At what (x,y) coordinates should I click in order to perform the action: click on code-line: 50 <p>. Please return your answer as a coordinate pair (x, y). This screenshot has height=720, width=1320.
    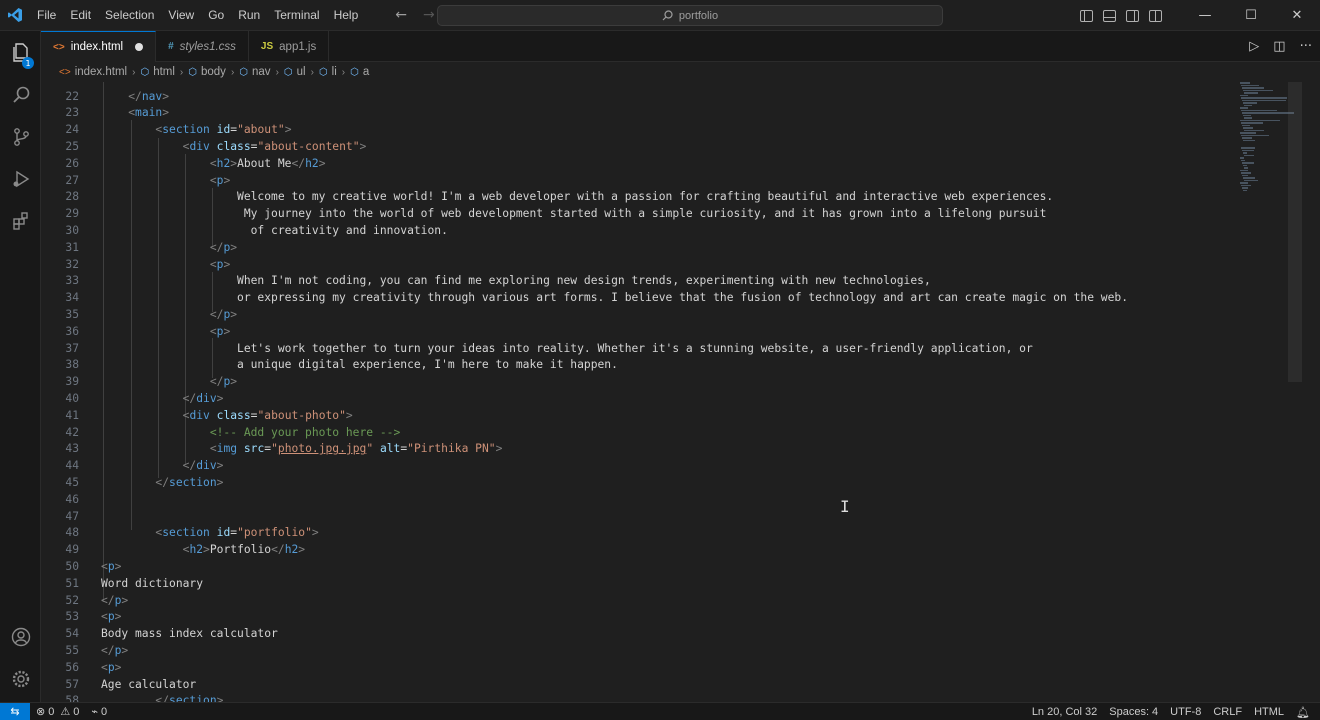
    Looking at the image, I should click on (636, 566).